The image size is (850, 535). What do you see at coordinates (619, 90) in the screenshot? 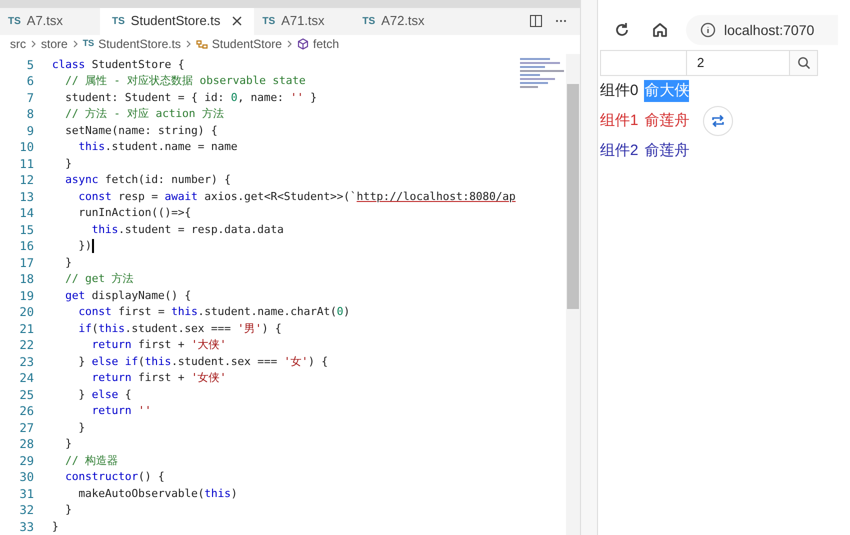
I see `component-label: 组件0` at bounding box center [619, 90].